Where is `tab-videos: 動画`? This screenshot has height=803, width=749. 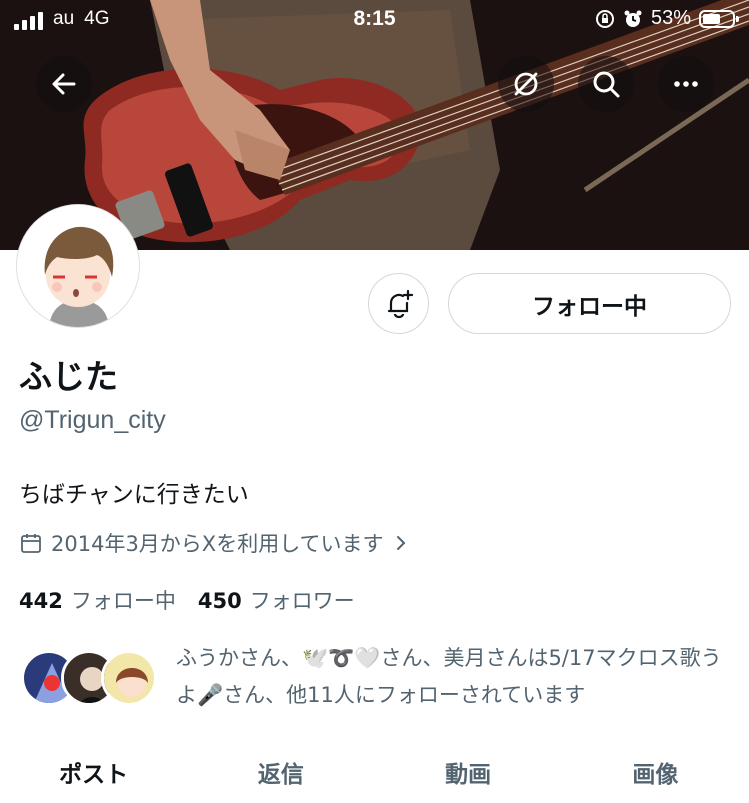
tab-videos: 動画 is located at coordinates (468, 774).